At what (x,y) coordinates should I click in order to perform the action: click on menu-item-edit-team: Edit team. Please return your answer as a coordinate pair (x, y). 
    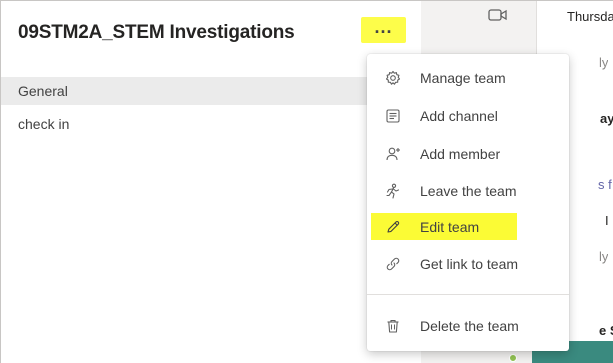
    Looking at the image, I should click on (468, 227).